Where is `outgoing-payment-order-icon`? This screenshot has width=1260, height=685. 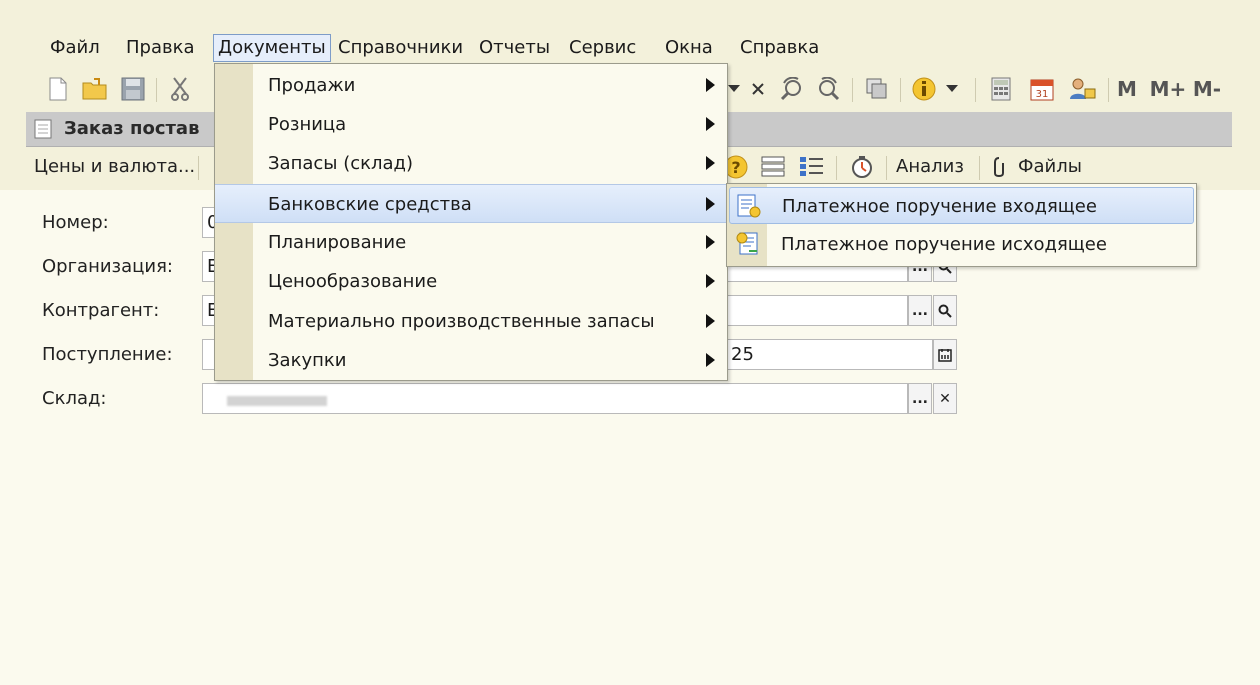
outgoing-payment-order-icon is located at coordinates (748, 244).